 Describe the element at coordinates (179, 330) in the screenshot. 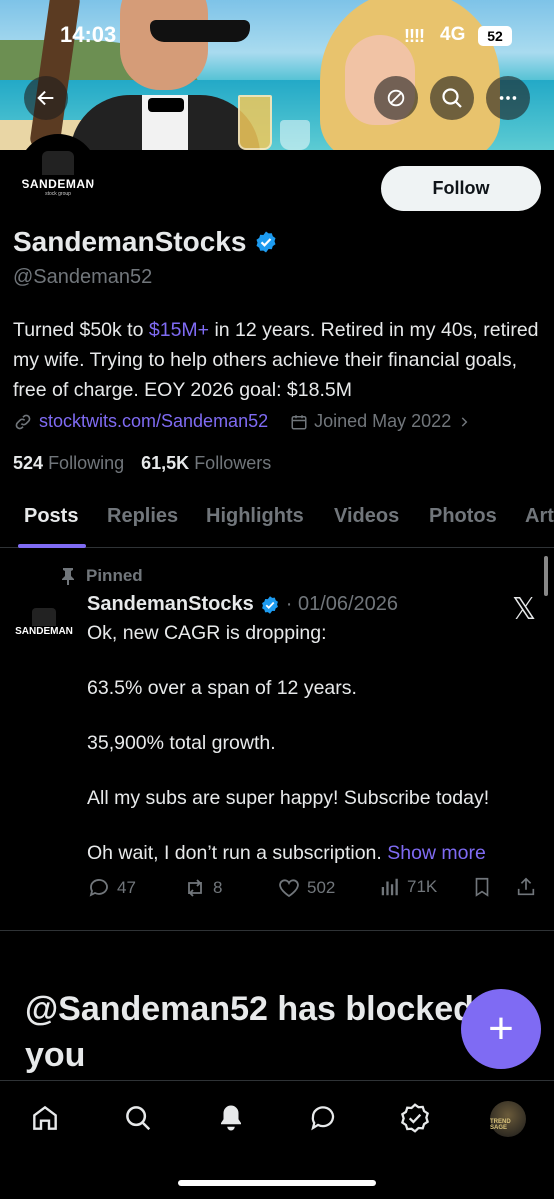

I see `bio-cashtag-link: $15M+` at that location.